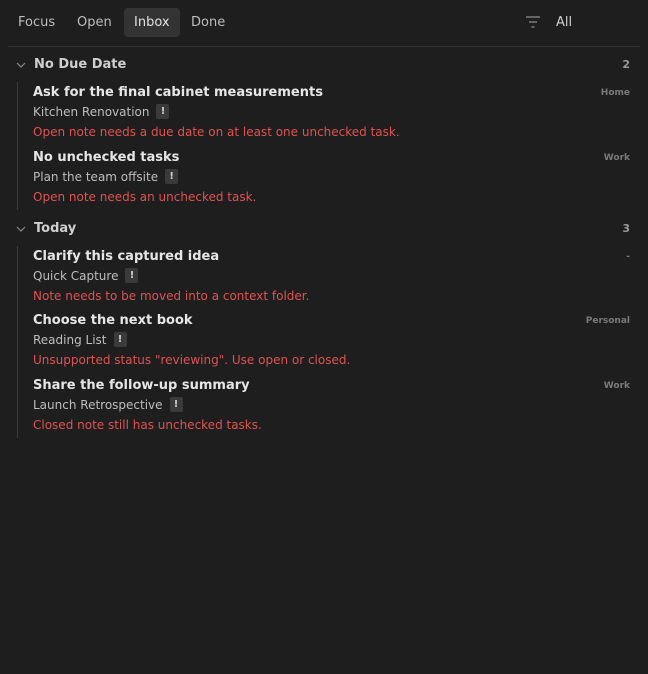  I want to click on filter-icon, so click(533, 22).